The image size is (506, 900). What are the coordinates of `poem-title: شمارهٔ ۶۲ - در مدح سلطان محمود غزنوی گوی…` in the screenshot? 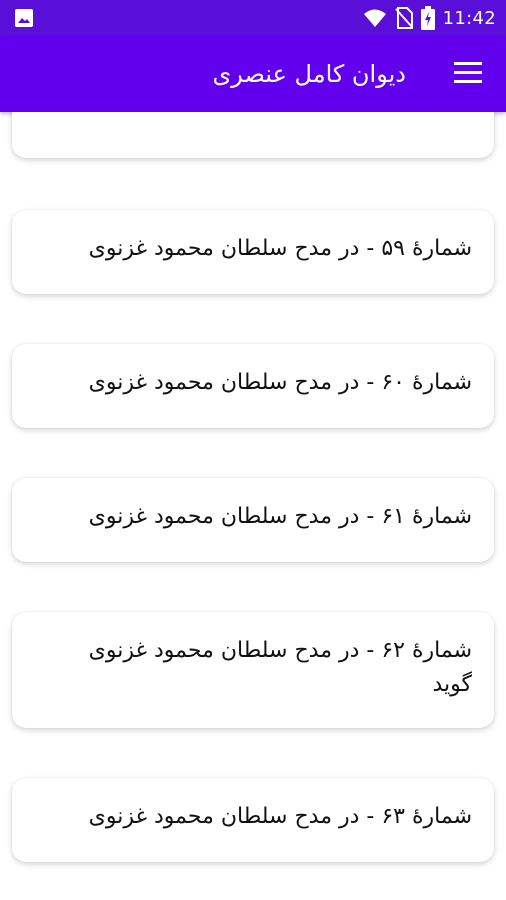 It's located at (280, 667).